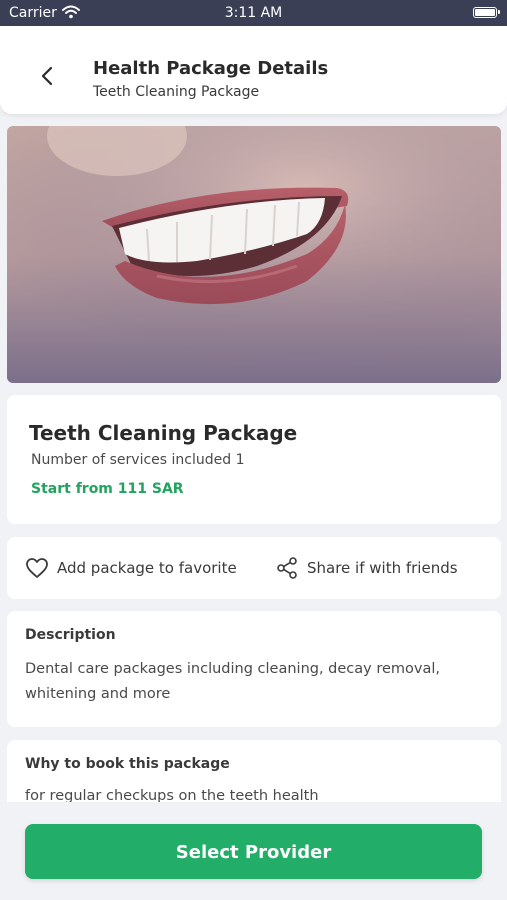  I want to click on battery-icon, so click(486, 12).